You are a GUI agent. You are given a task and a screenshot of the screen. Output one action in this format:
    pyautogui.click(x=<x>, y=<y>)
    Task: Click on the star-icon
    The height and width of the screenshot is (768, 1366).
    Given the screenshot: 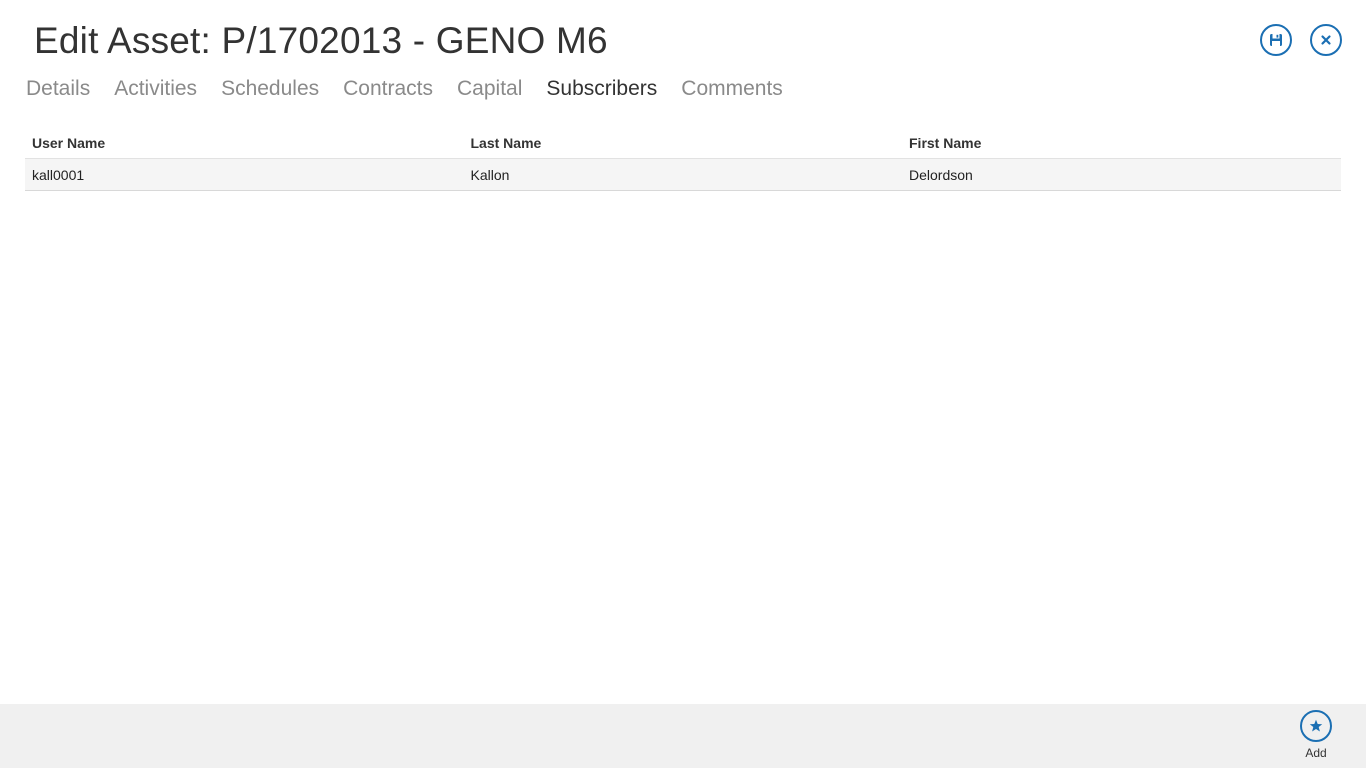 What is the action you would take?
    pyautogui.click(x=1316, y=725)
    